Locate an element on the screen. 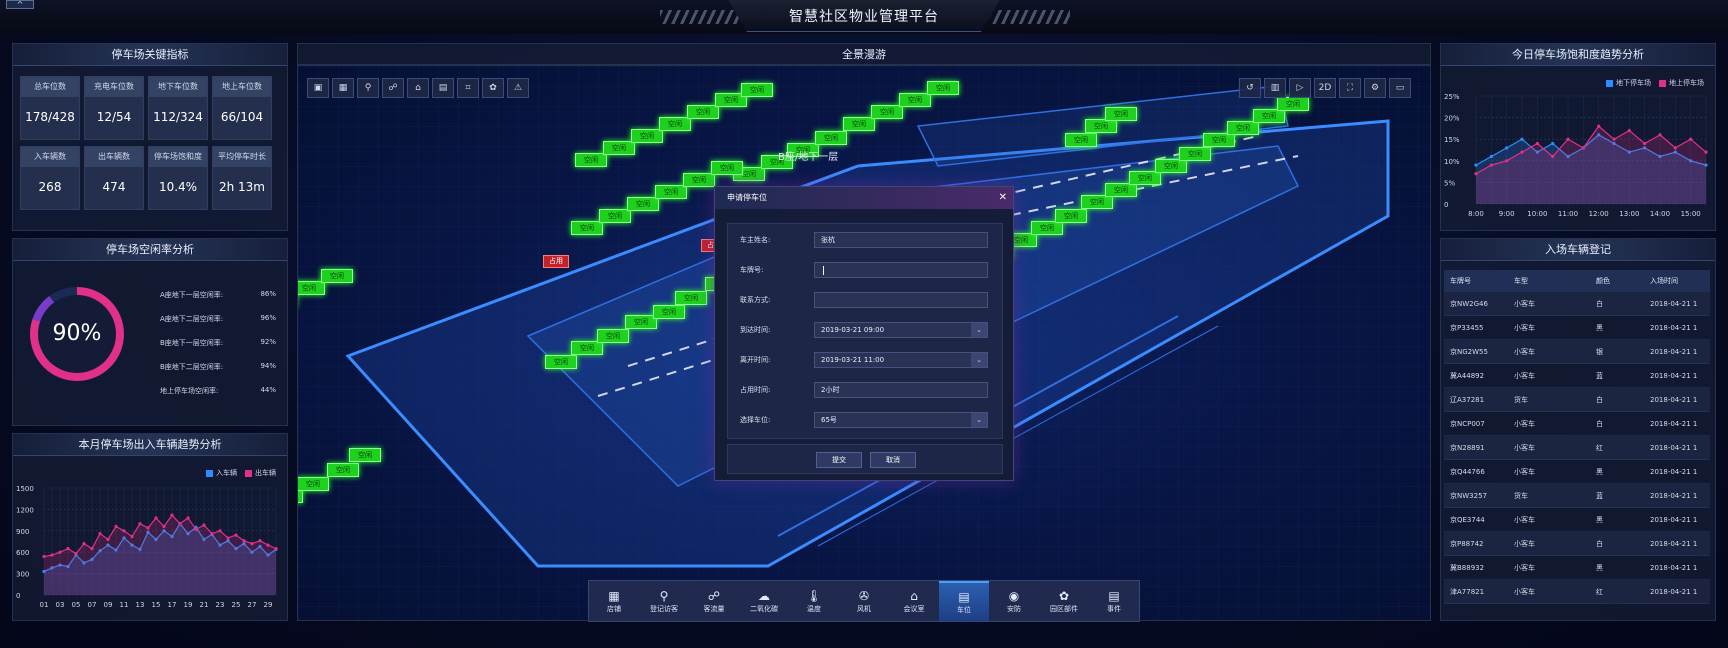  2d-toggle-button: 2D is located at coordinates (1325, 88).